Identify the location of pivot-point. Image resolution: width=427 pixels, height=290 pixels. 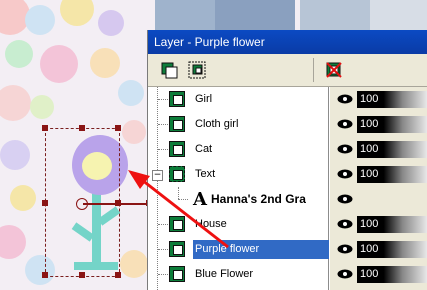
(82, 204).